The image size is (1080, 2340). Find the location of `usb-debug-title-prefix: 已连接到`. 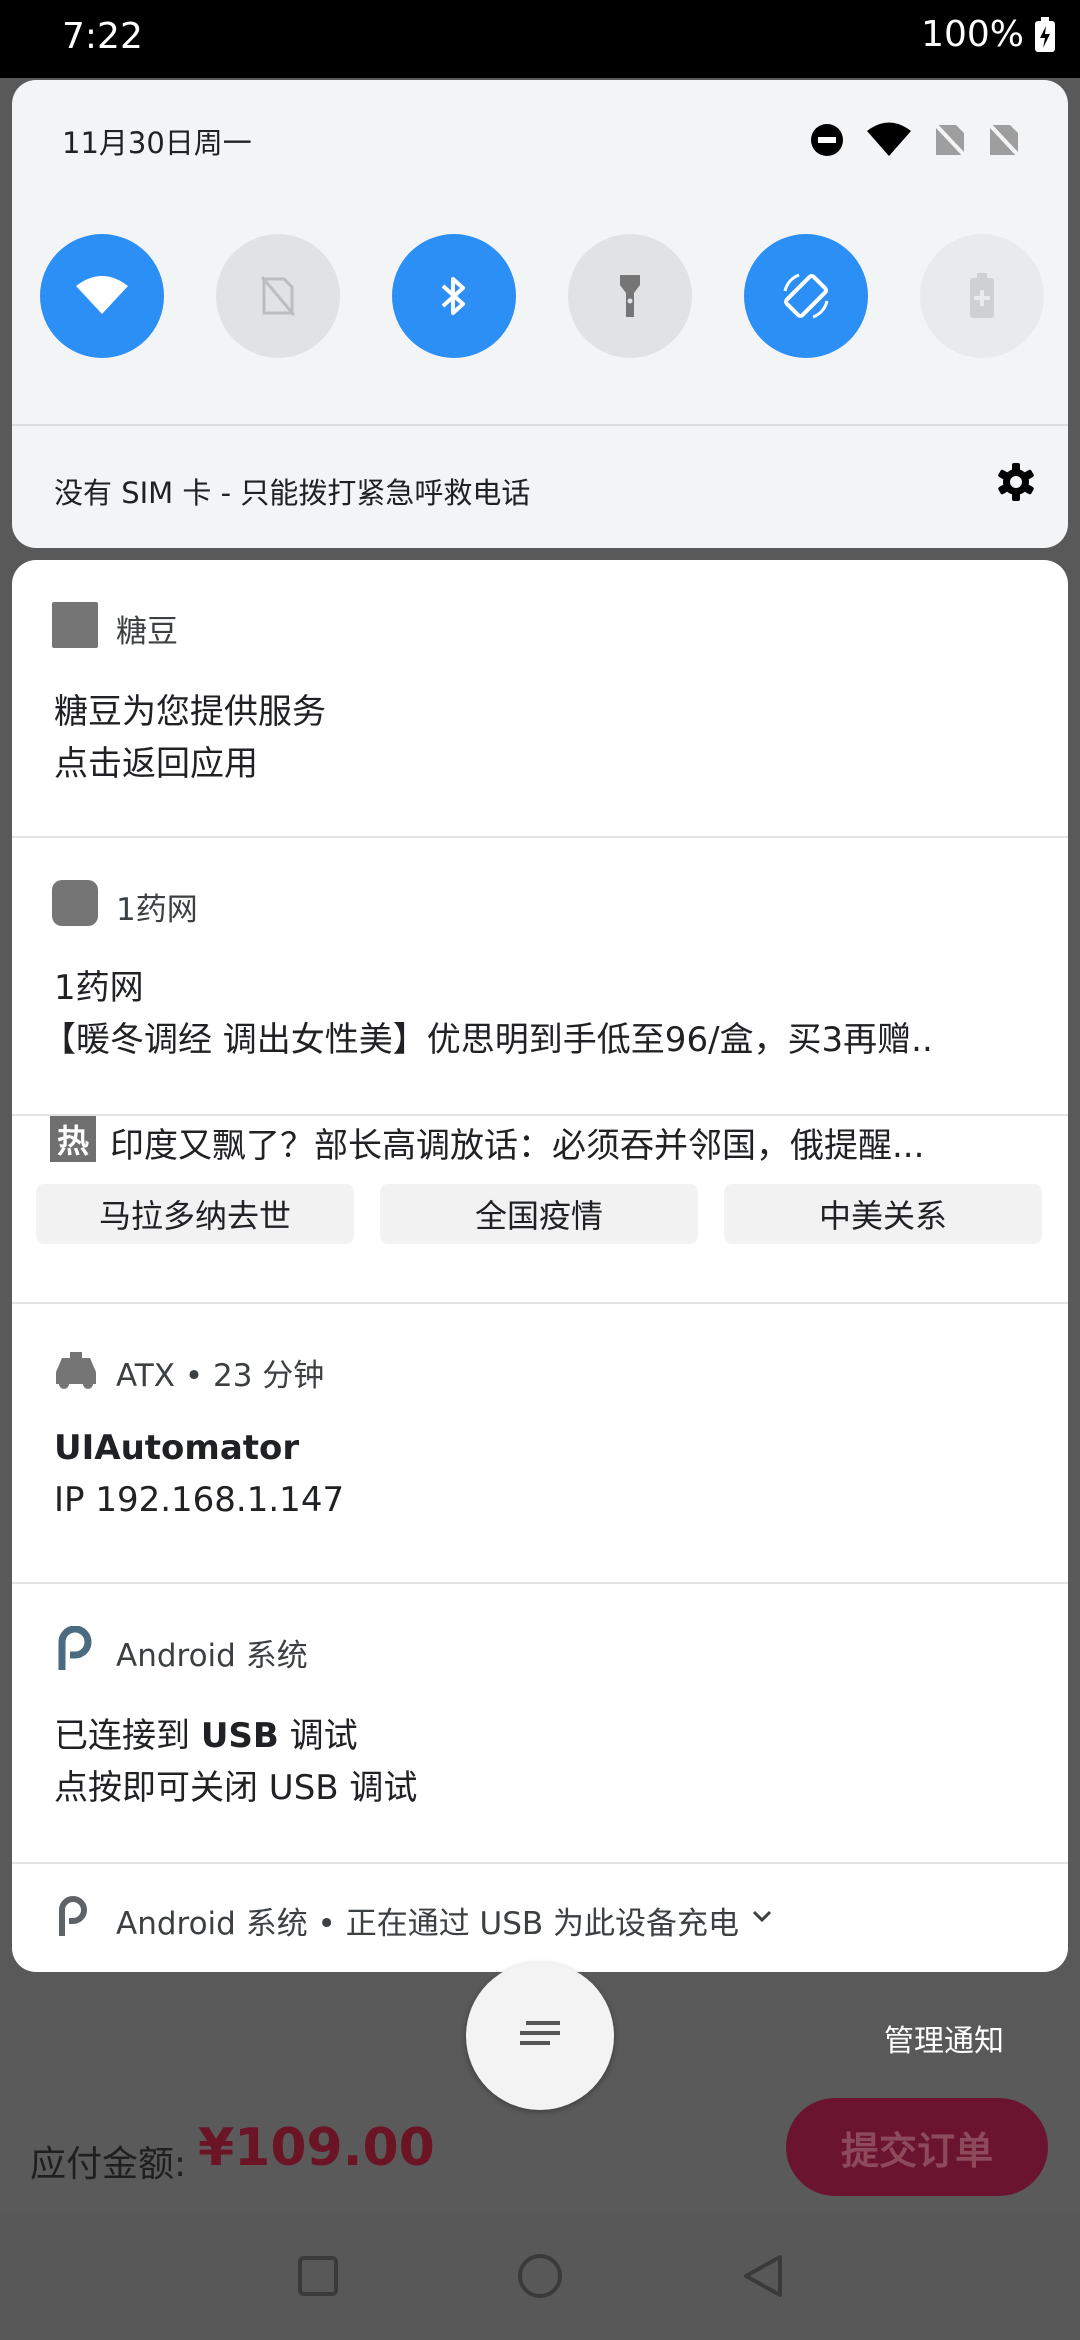

usb-debug-title-prefix: 已连接到 is located at coordinates (127, 1736).